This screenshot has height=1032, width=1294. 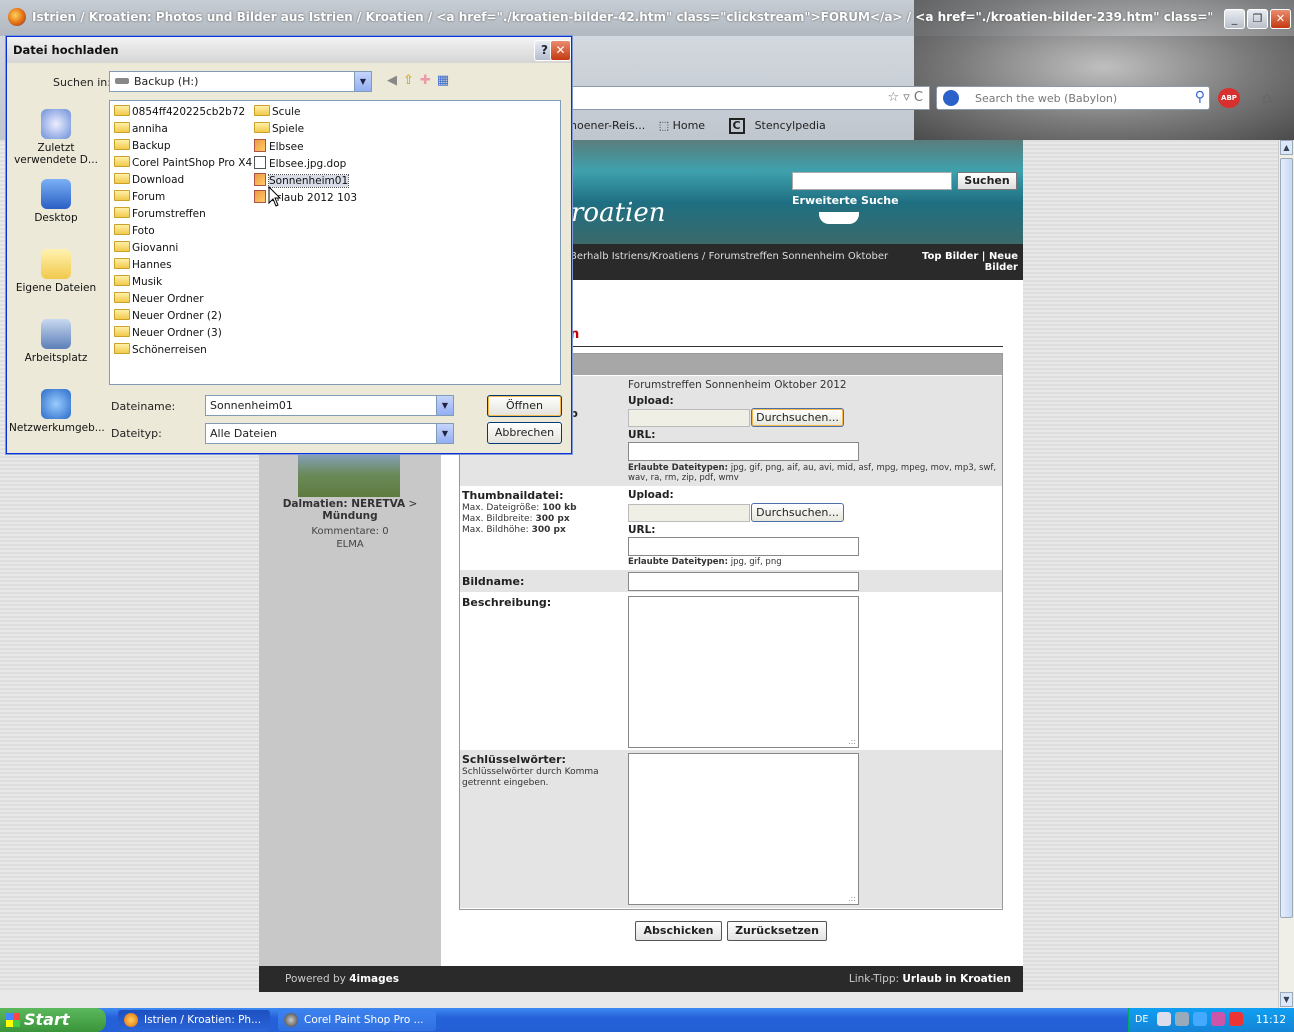 What do you see at coordinates (53, 1020) in the screenshot?
I see `start-button: Start` at bounding box center [53, 1020].